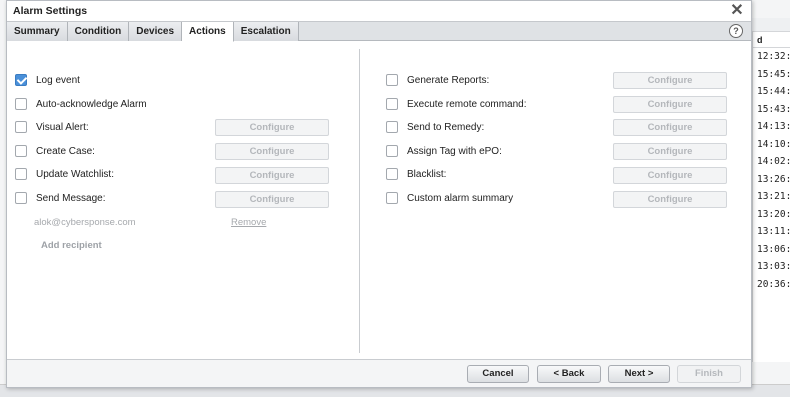  What do you see at coordinates (379, 373) in the screenshot?
I see `dialog-footer: Cancel < Back Next > Finish` at bounding box center [379, 373].